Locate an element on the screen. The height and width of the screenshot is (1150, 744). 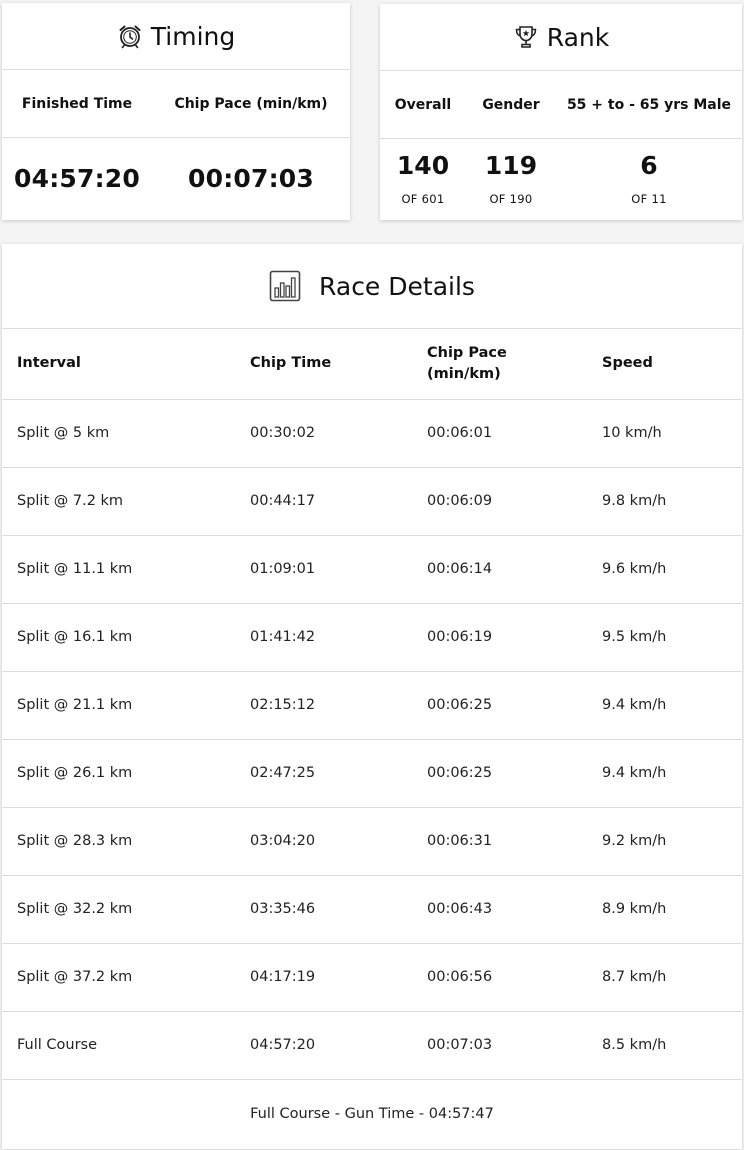
trophy-icon is located at coordinates (526, 37).